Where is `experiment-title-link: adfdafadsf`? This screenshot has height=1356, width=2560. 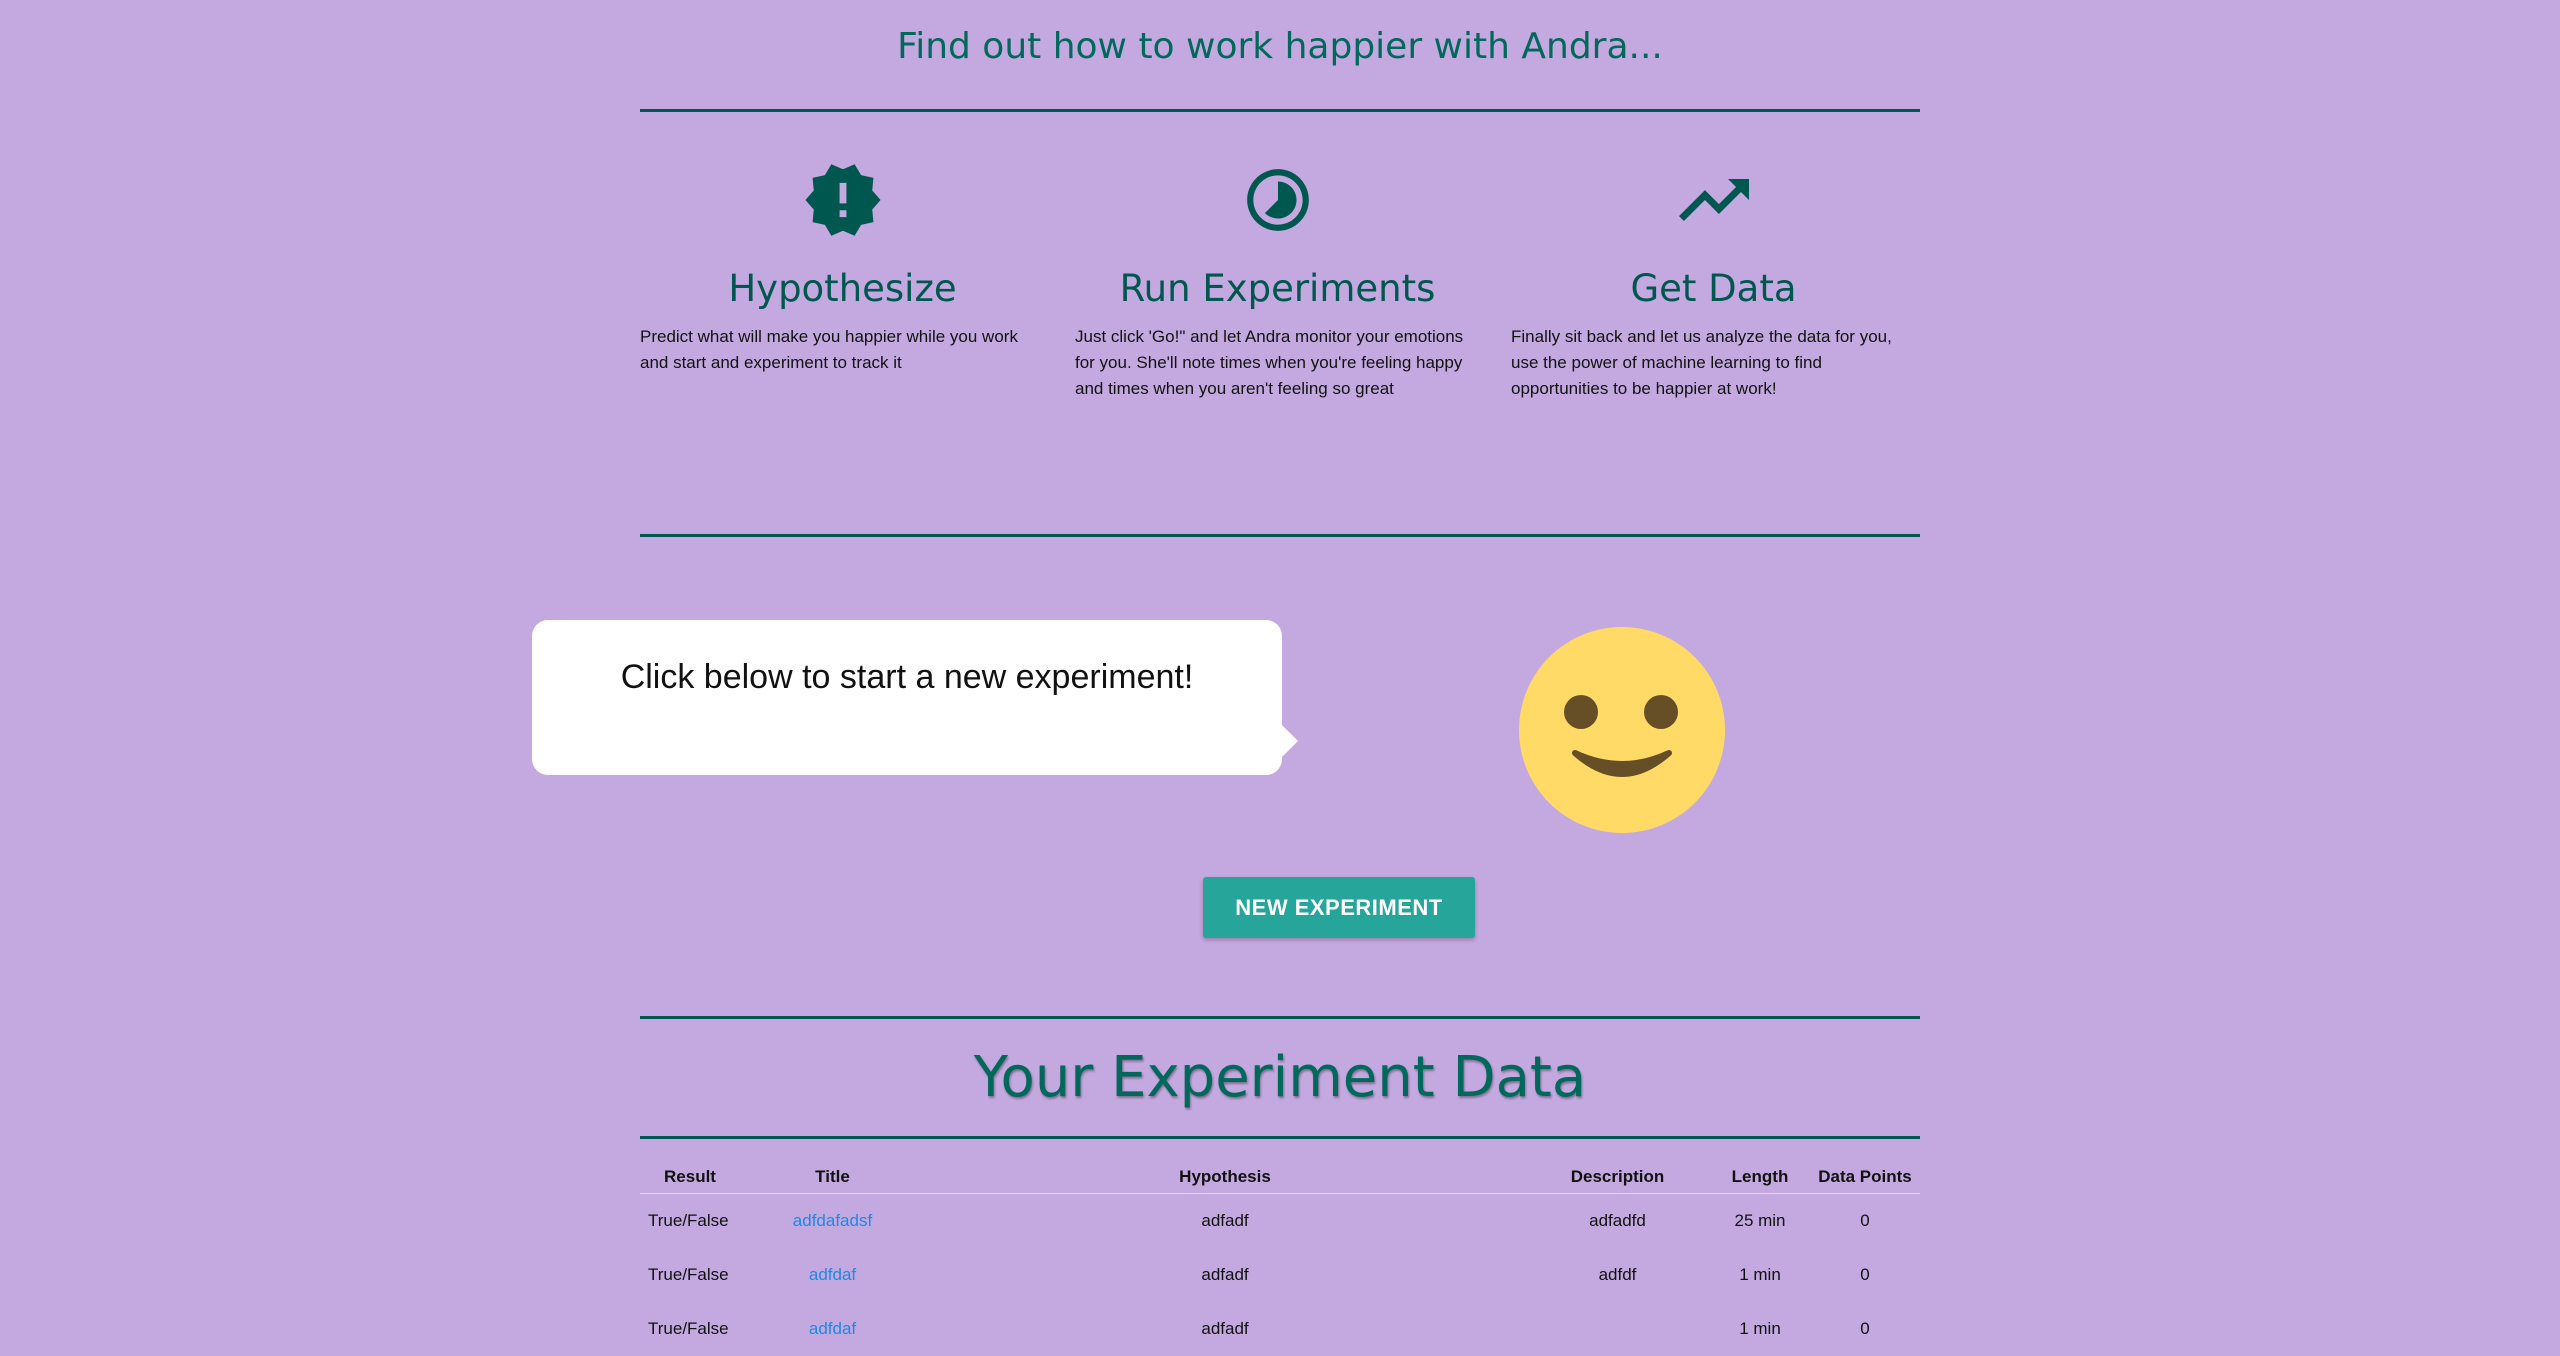
experiment-title-link: adfdafadsf is located at coordinates (832, 1220).